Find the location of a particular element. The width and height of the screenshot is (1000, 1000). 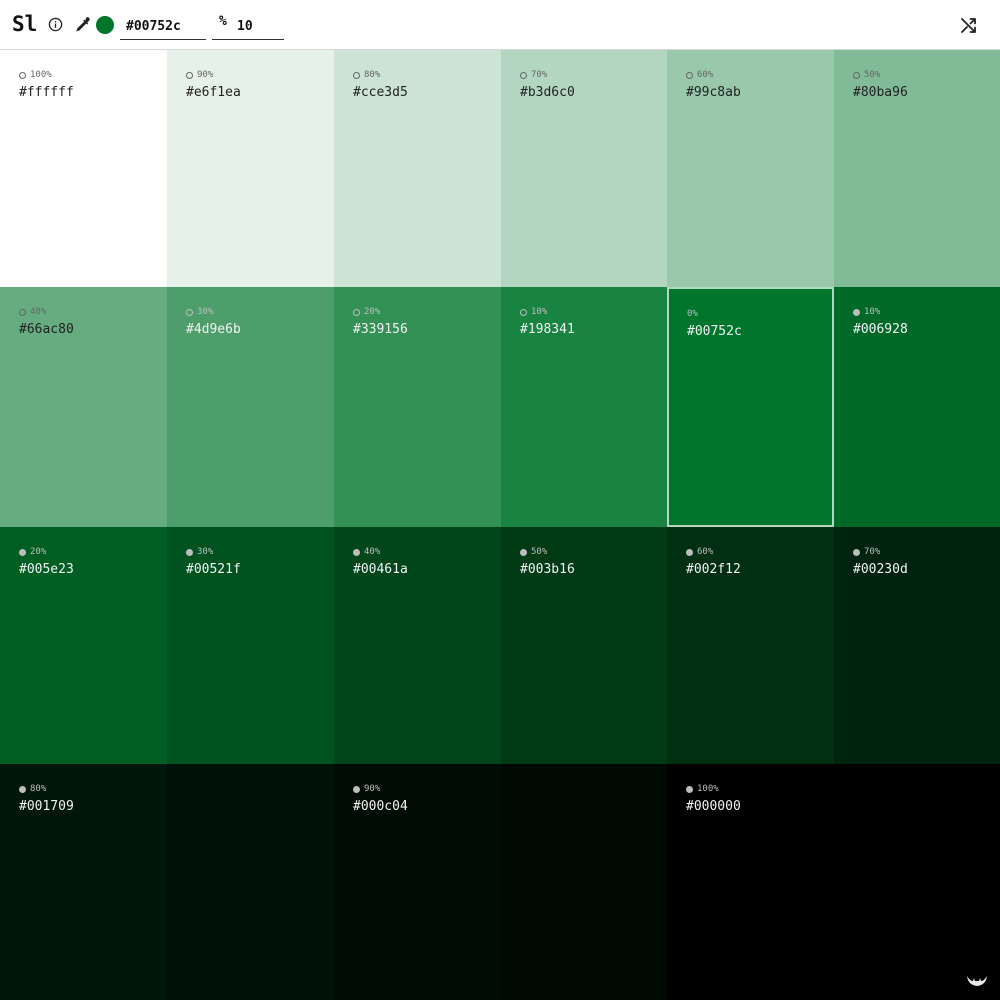

color-swatch: 80% #001709 is located at coordinates (83, 882).